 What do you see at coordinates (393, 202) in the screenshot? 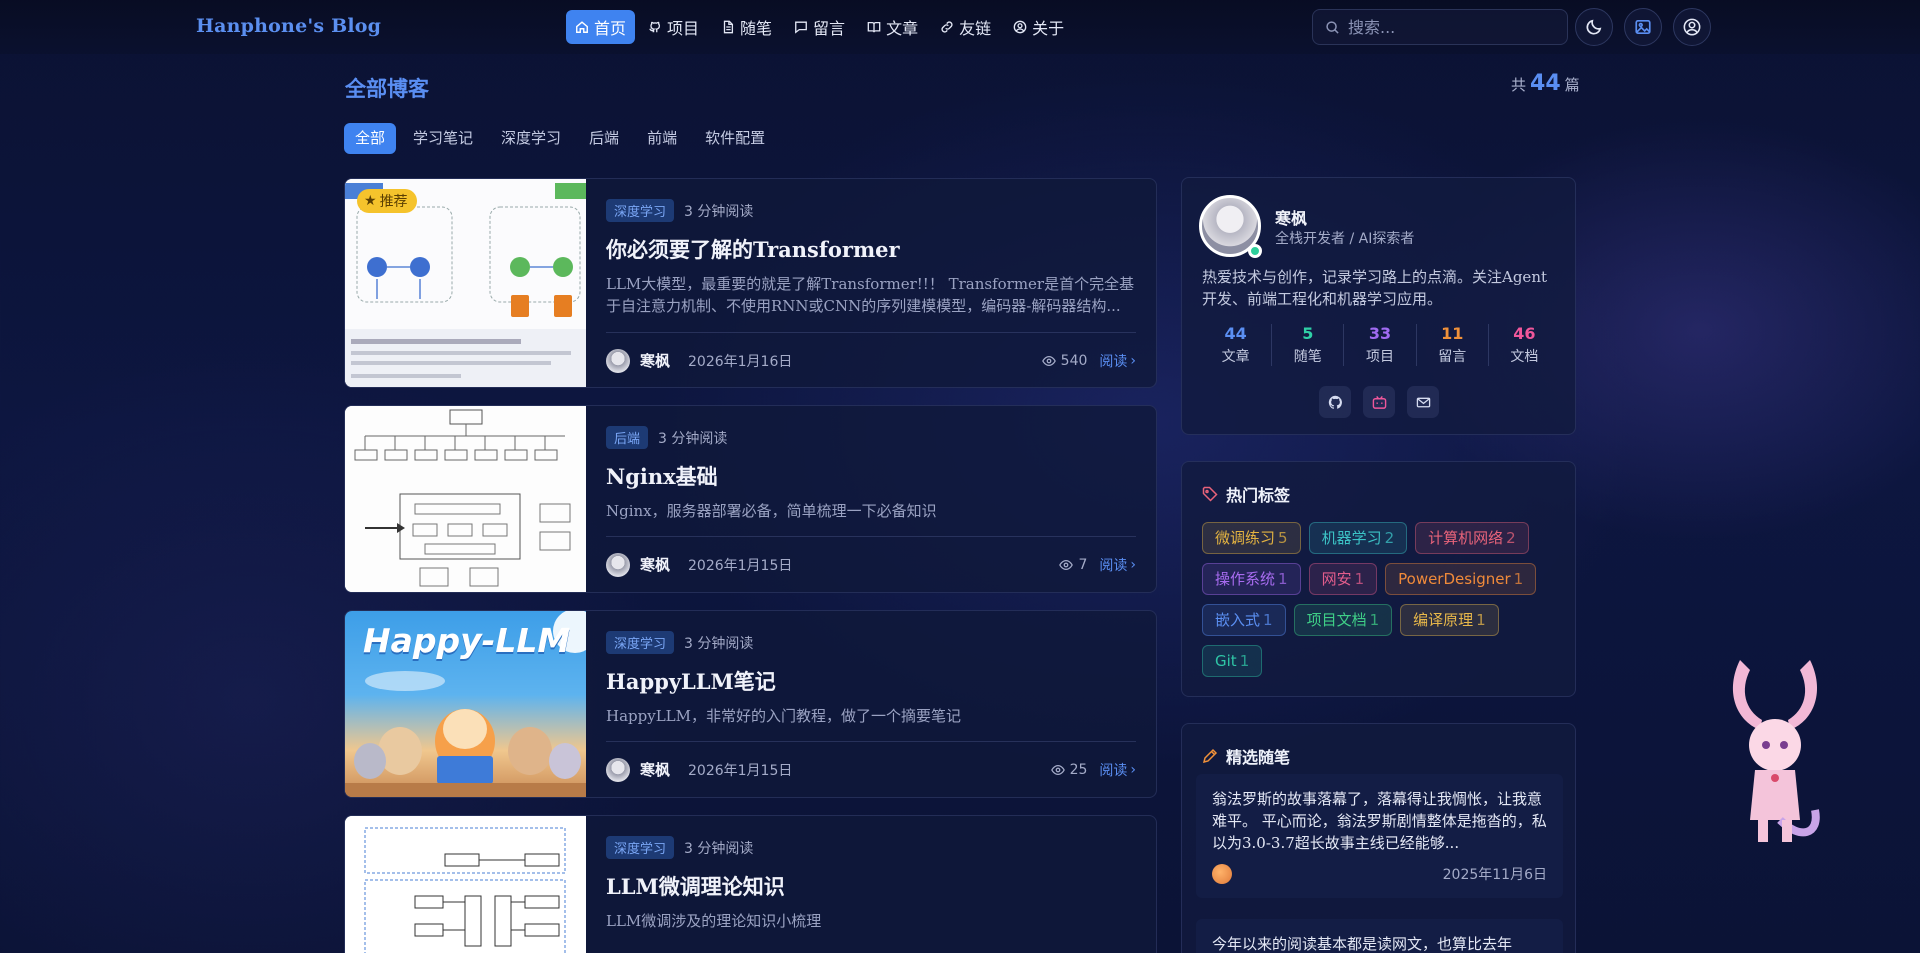
I see `recommended-label: 推荐` at bounding box center [393, 202].